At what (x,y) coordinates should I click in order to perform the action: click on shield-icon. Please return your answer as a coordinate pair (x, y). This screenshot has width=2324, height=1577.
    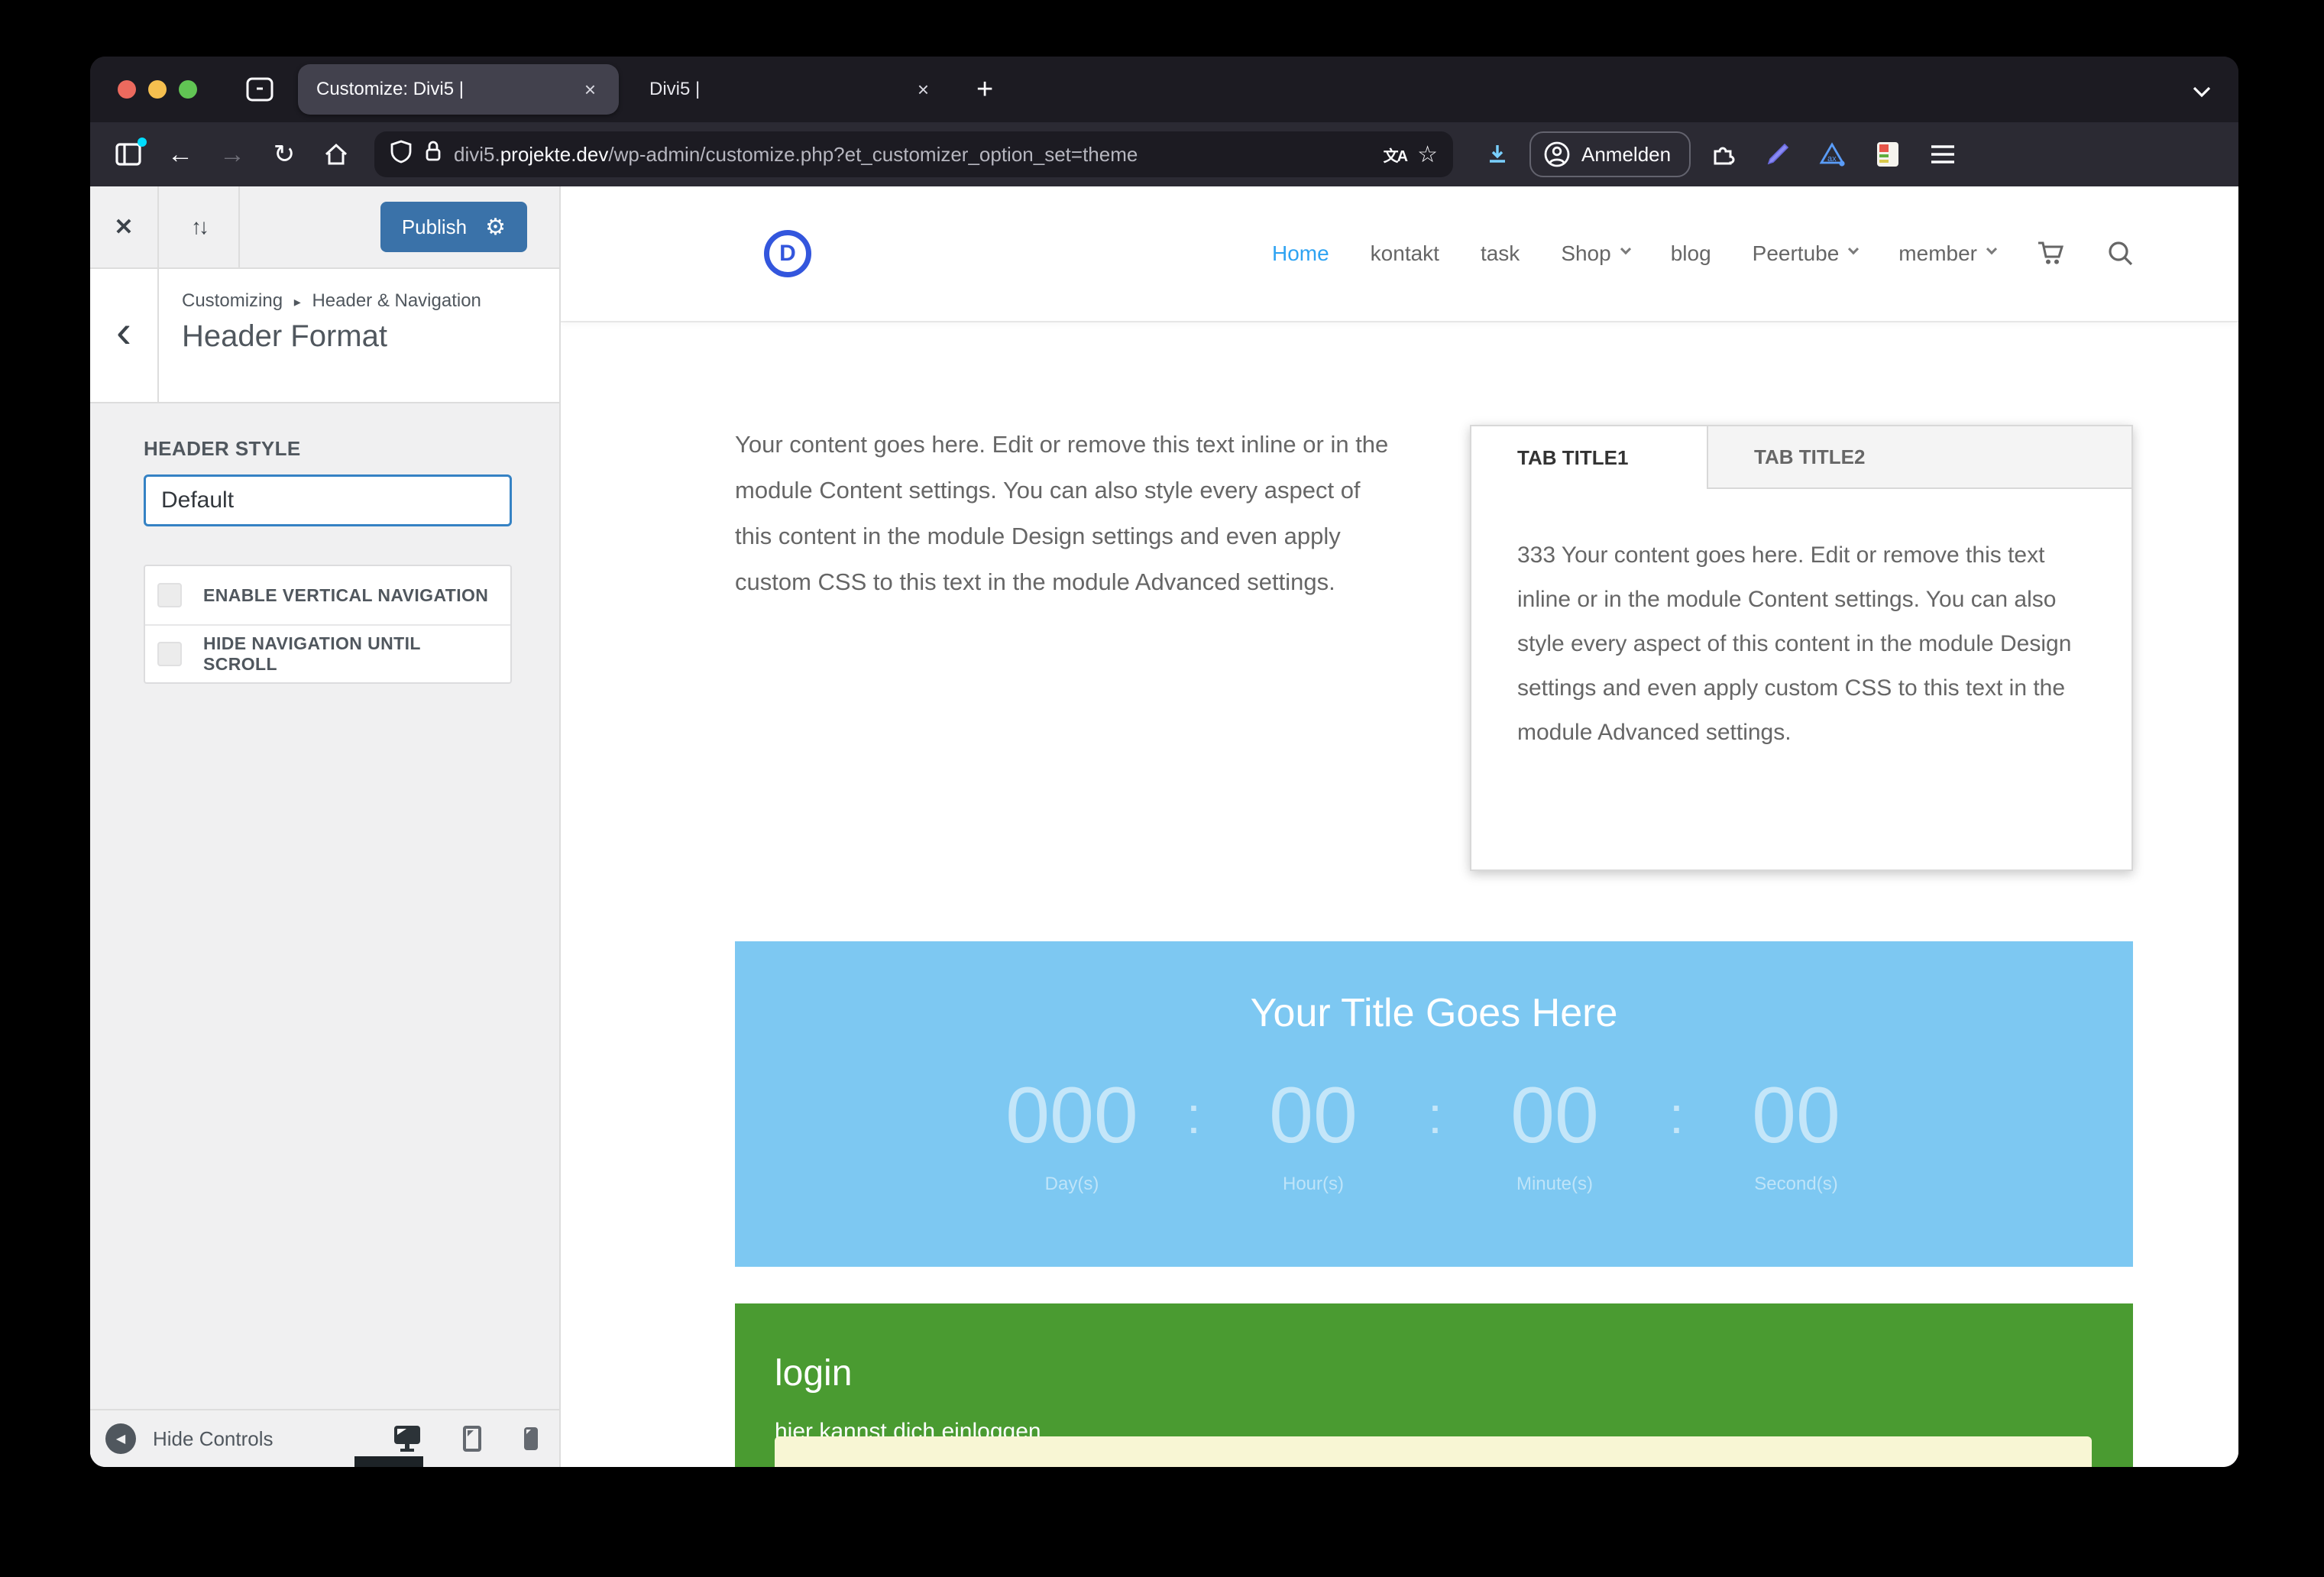
    Looking at the image, I should click on (401, 154).